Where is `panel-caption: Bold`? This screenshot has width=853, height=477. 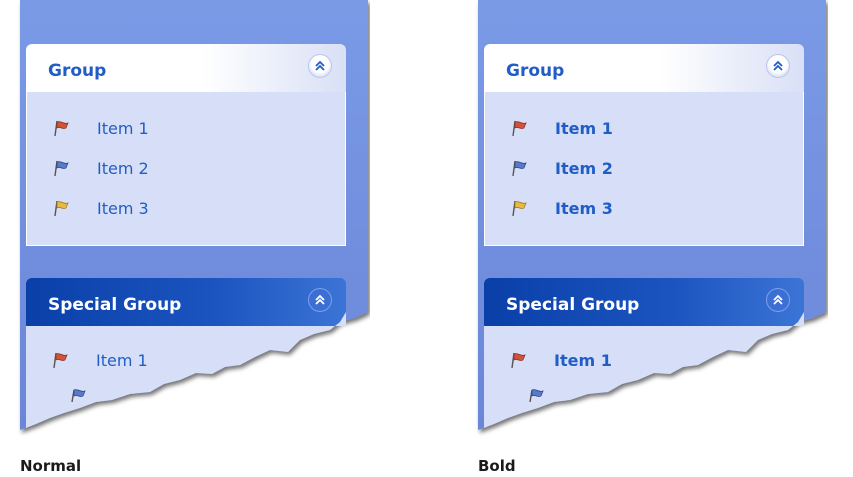 panel-caption: Bold is located at coordinates (497, 466).